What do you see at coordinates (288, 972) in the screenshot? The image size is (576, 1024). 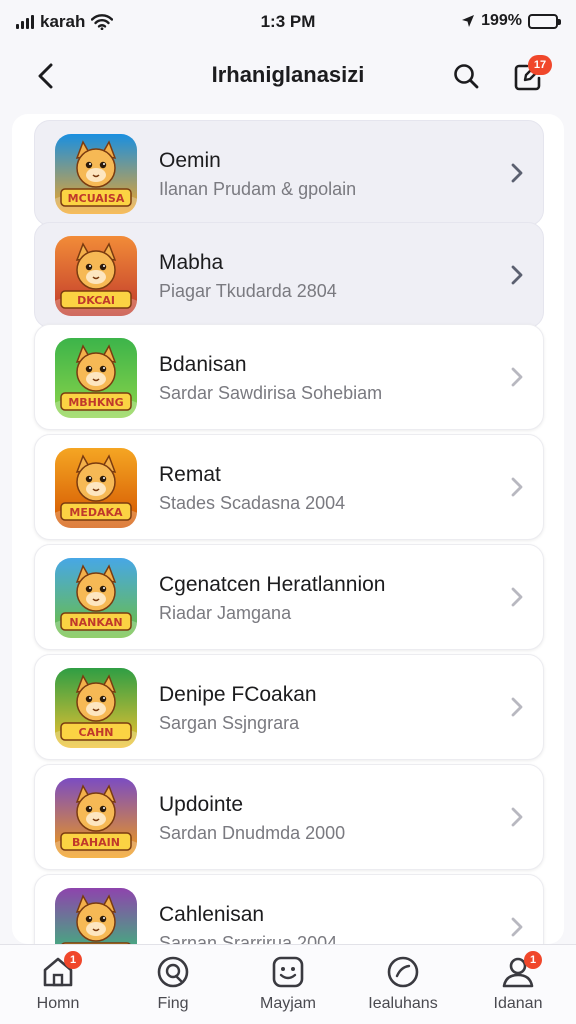 I see `smiley-icon` at bounding box center [288, 972].